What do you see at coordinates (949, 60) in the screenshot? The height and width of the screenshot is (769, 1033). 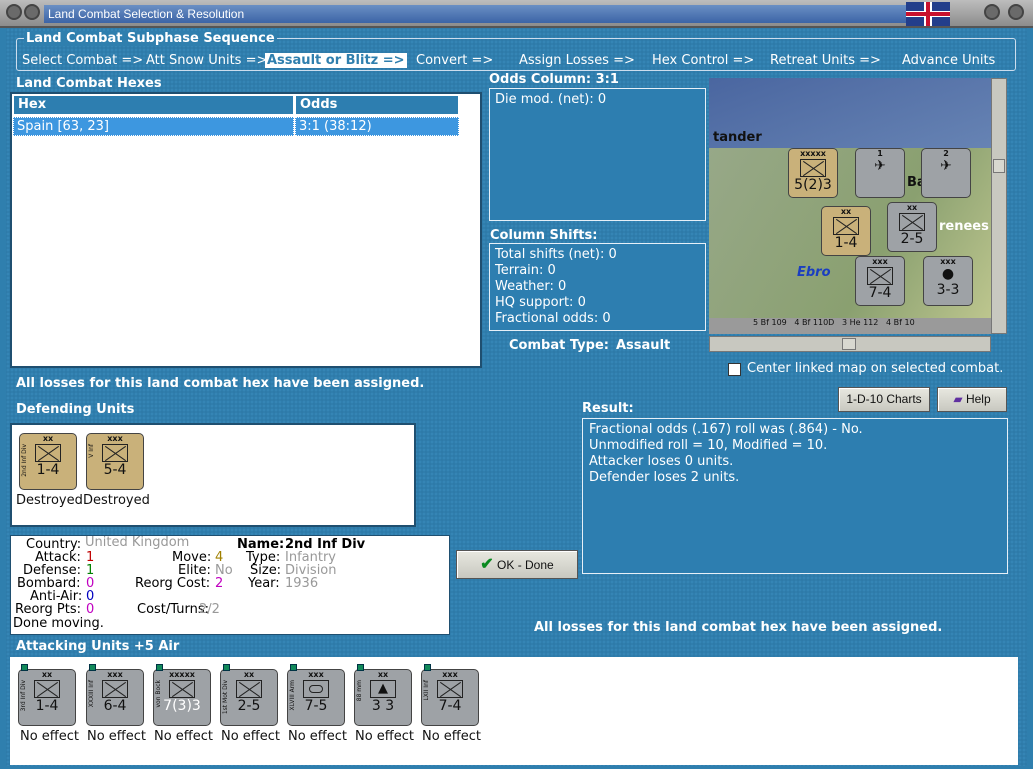 I see `seq-advance: Advance Units` at bounding box center [949, 60].